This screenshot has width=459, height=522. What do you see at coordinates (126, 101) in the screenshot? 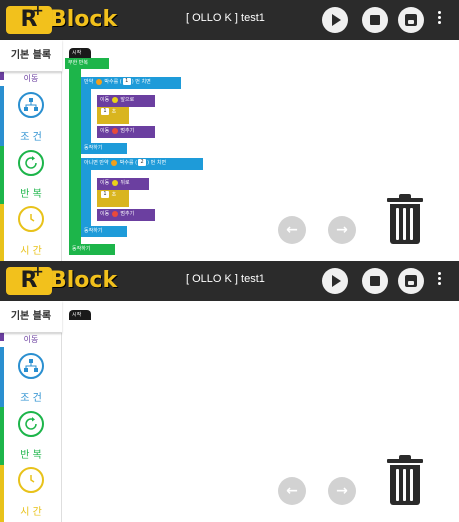
I see `move-forward-block: 이동 앞으로` at bounding box center [126, 101].